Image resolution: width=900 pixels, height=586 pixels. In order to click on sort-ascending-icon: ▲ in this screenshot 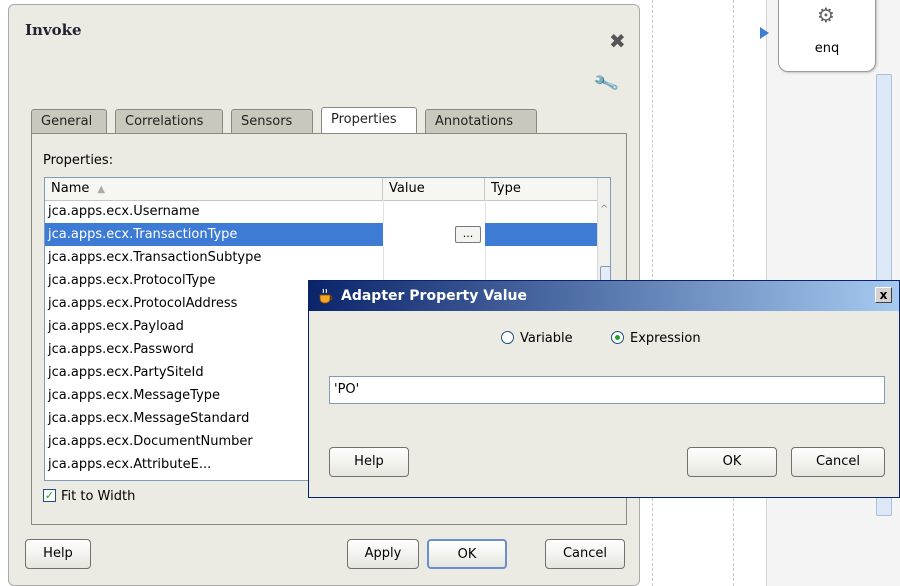, I will do `click(101, 189)`.